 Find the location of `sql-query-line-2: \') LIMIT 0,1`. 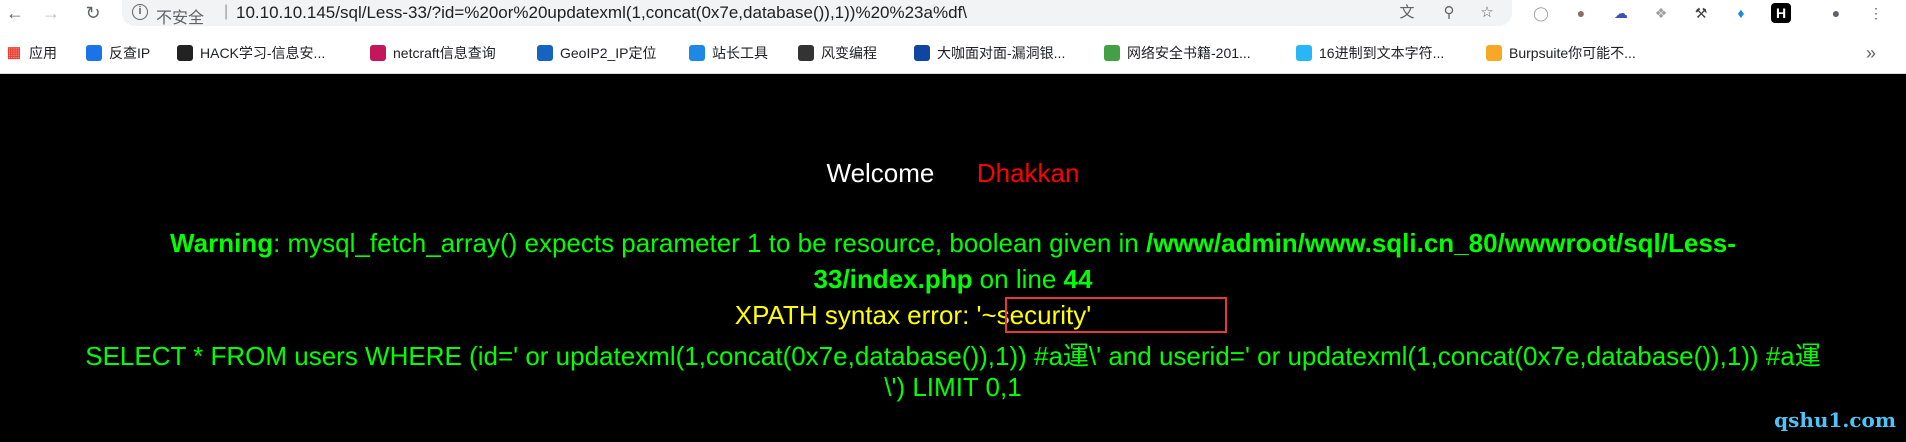

sql-query-line-2: \') LIMIT 0,1 is located at coordinates (953, 387).